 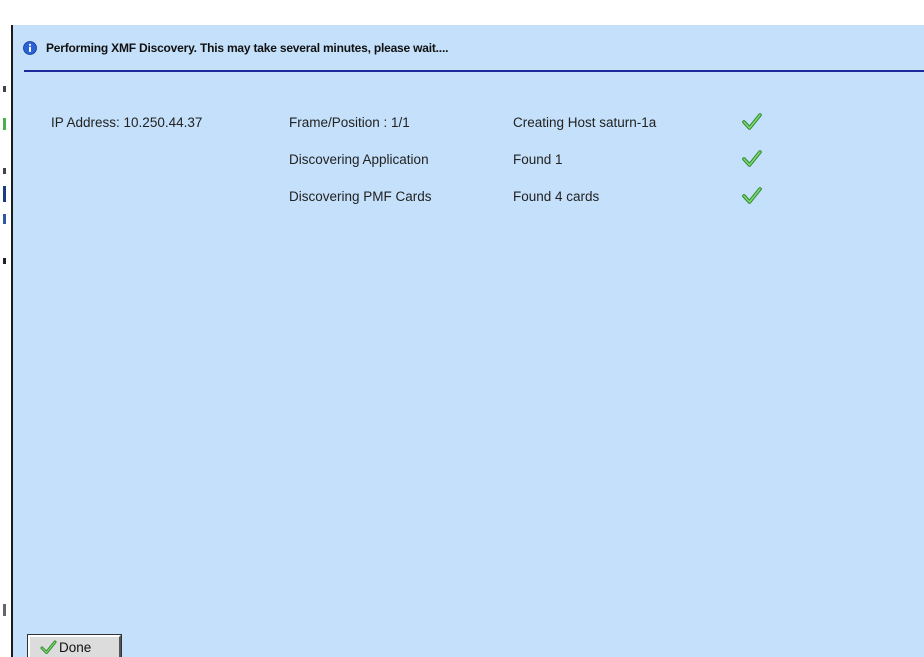 I want to click on info-icon, so click(x=30, y=48).